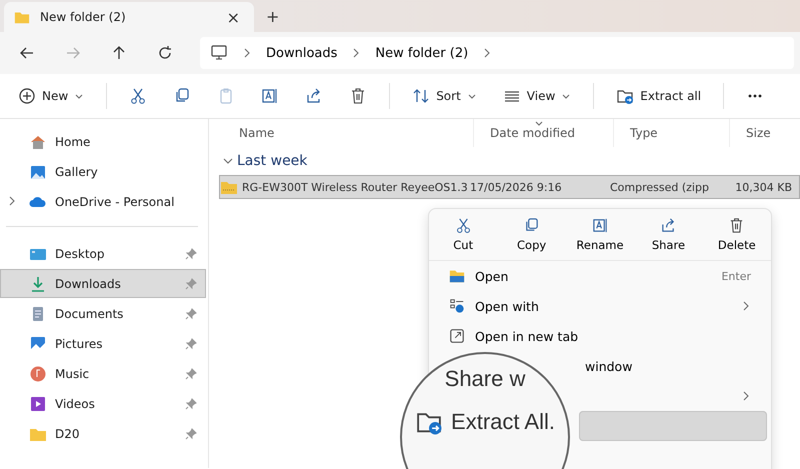 The image size is (800, 469). I want to click on file-row: RG-EW300T Wireless Router ReyeeOS1.3 17/05/2026 9:16 Compressed (zipp 10,304 KB, so click(509, 187).